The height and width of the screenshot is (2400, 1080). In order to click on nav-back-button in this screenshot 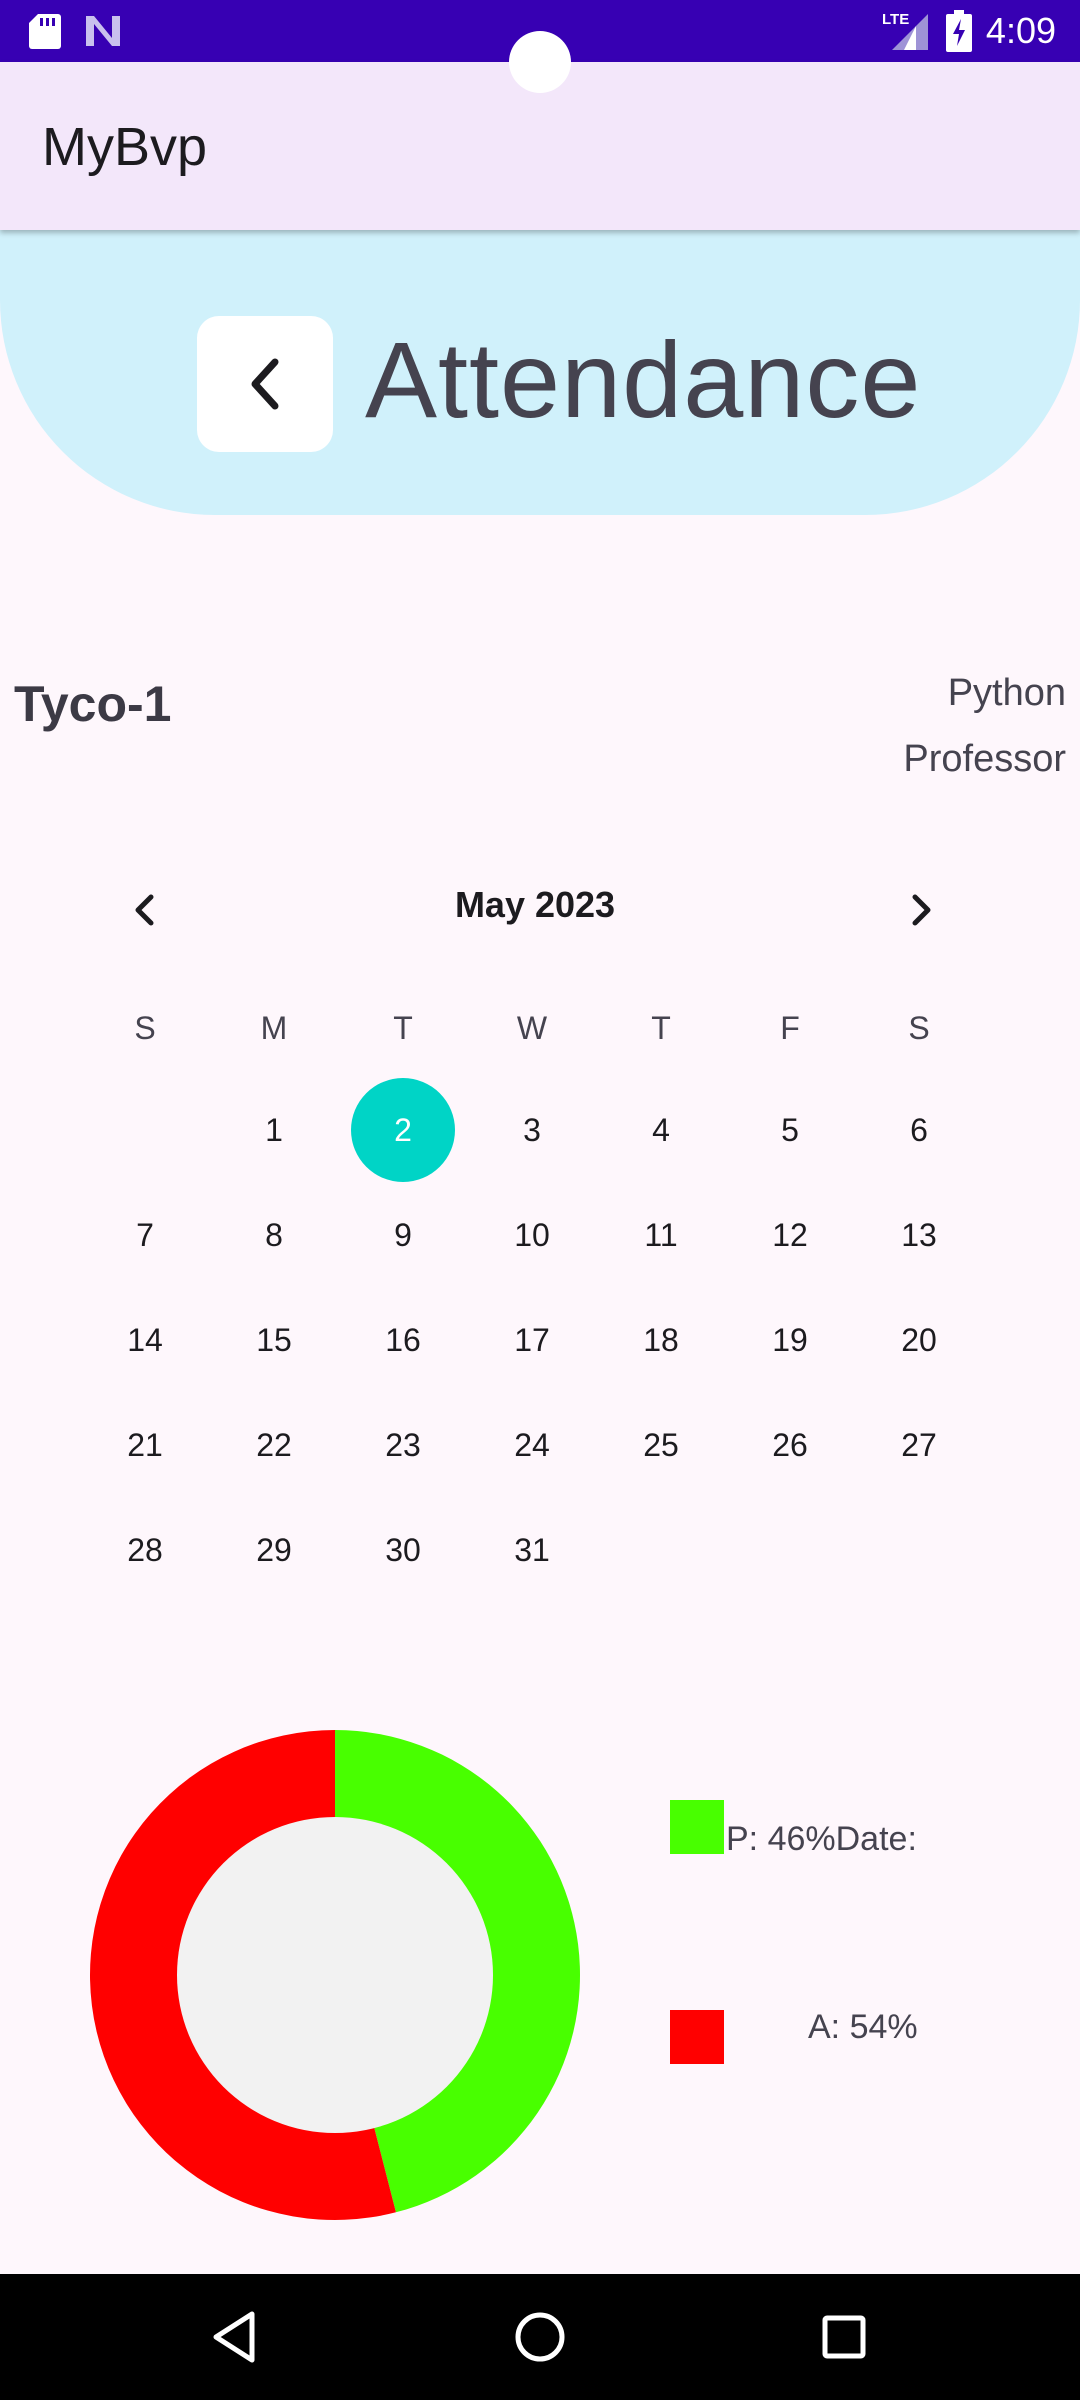, I will do `click(235, 2337)`.